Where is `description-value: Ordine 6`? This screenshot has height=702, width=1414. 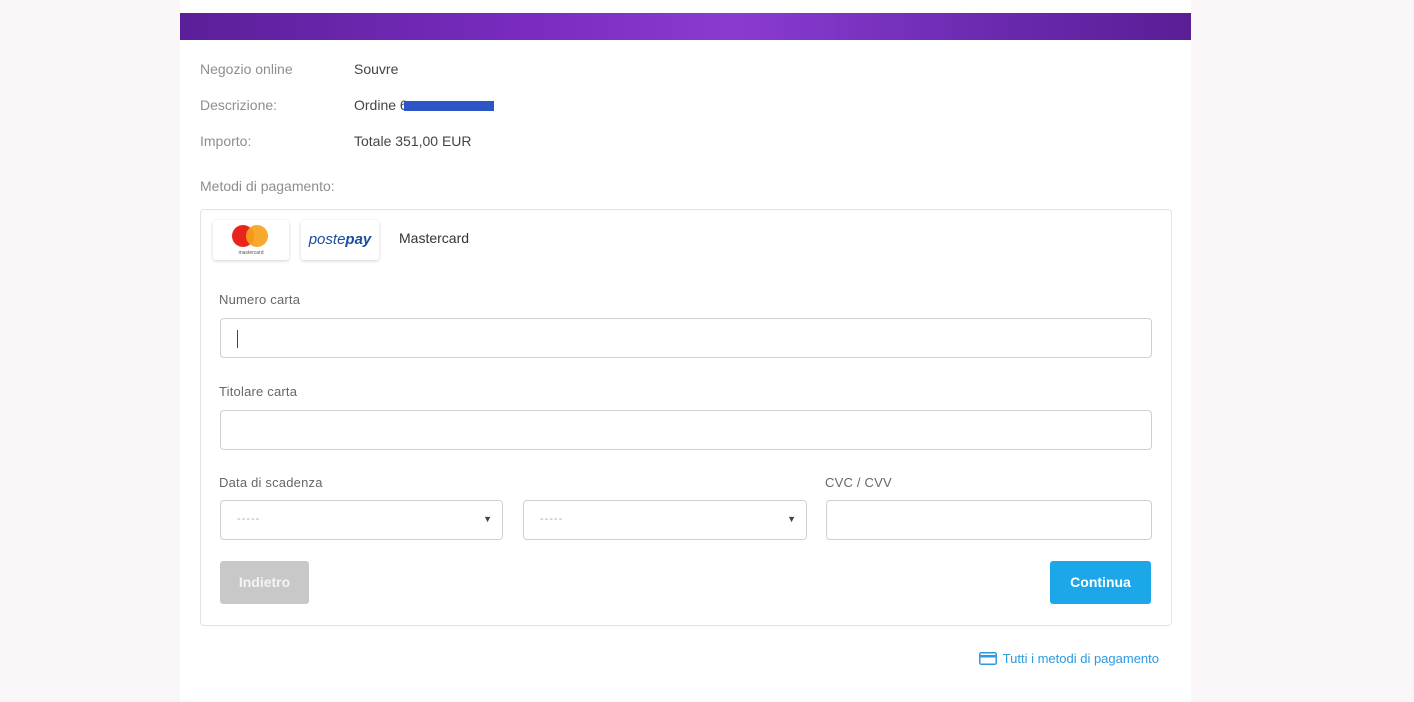 description-value: Ordine 6 is located at coordinates (381, 105).